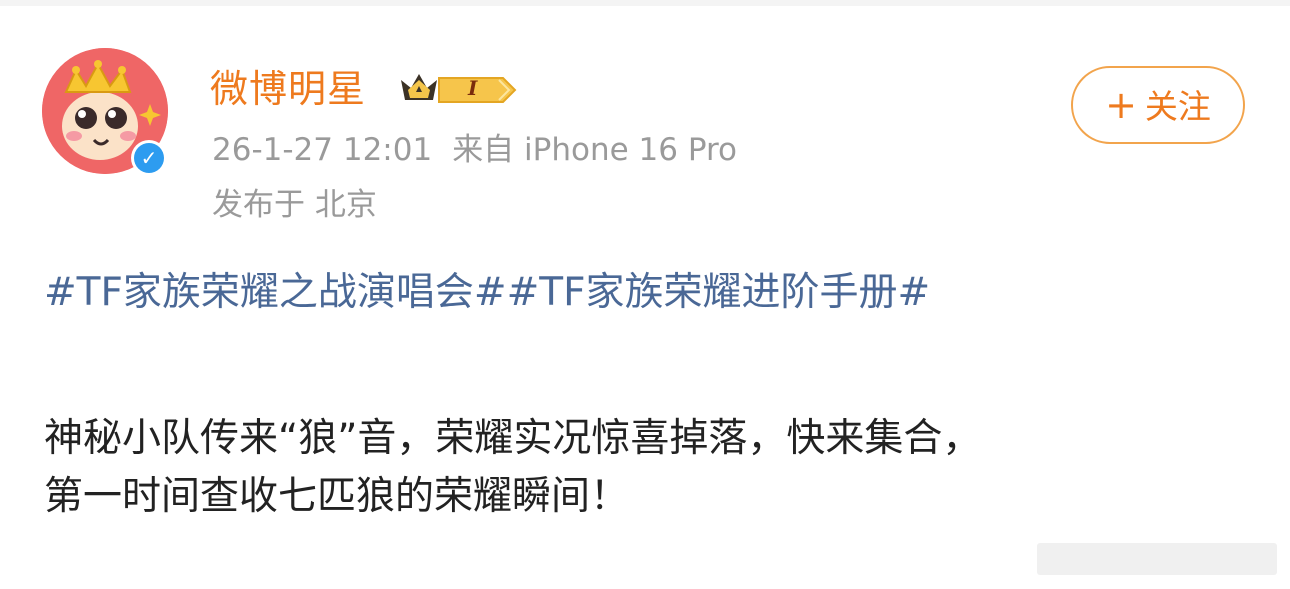 This screenshot has height=589, width=1290. Describe the element at coordinates (275, 292) in the screenshot. I see `hashtag-link: #TF家族荣耀之战演唱会#` at that location.